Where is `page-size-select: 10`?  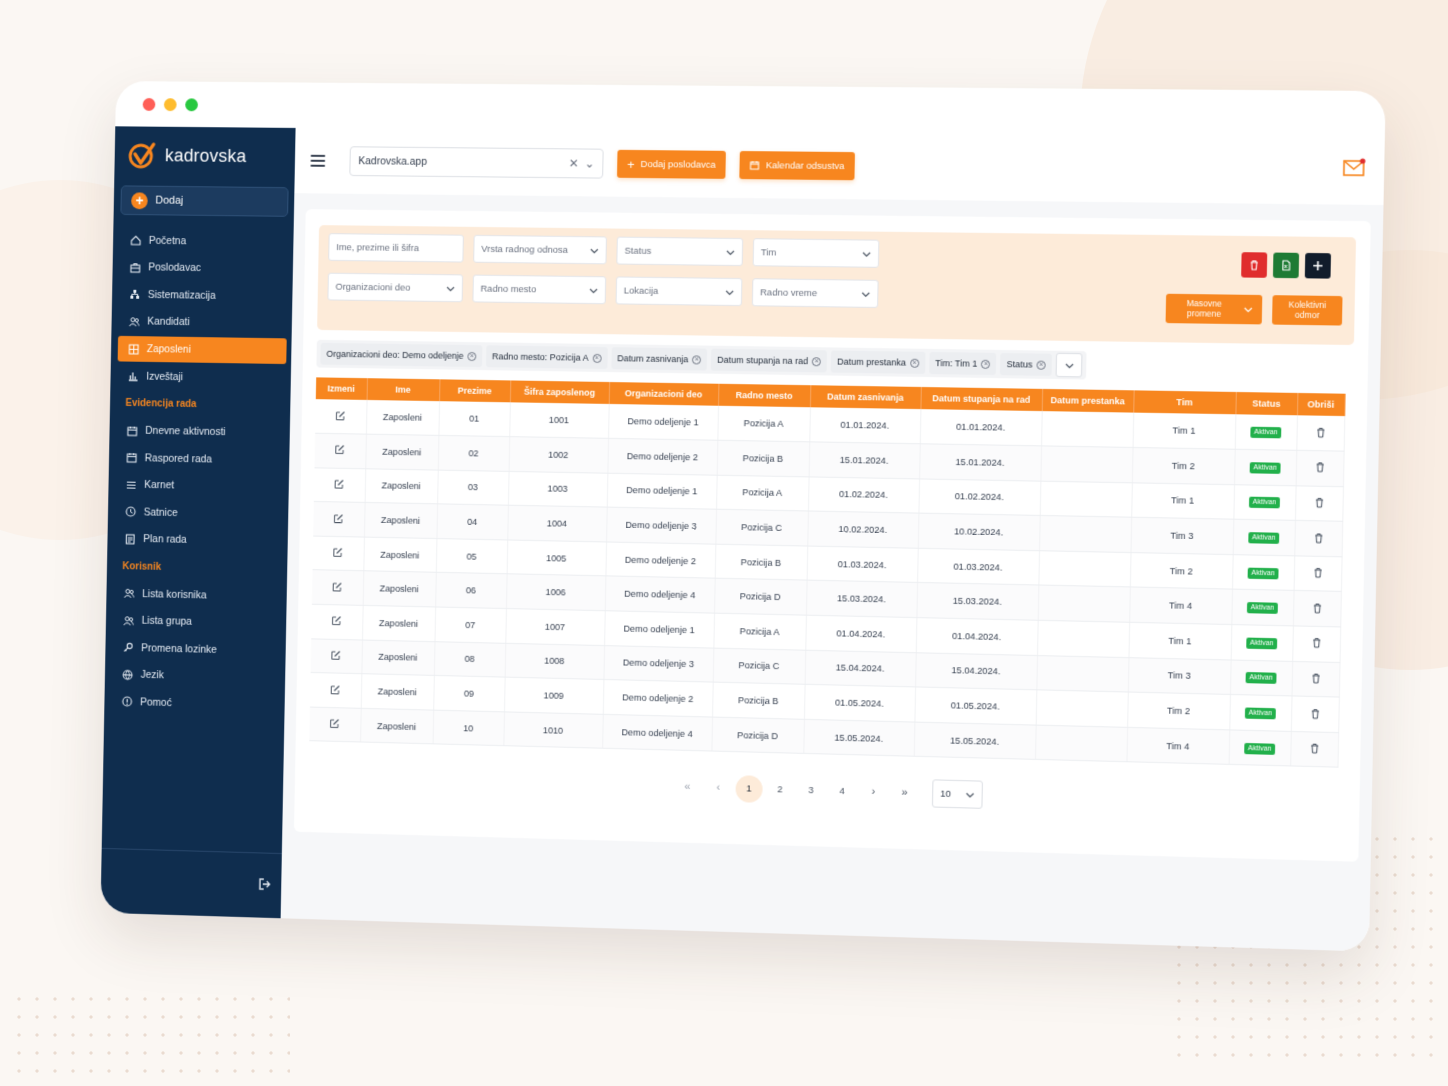 page-size-select: 10 is located at coordinates (957, 794).